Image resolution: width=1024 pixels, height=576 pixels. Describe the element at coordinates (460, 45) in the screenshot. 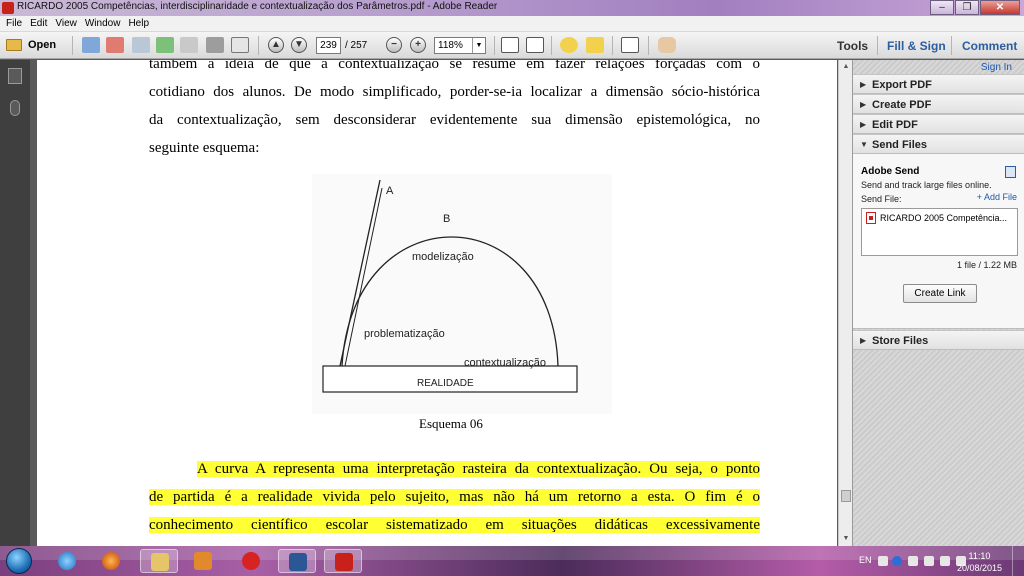

I see `zoom-select: 118% ▼` at that location.